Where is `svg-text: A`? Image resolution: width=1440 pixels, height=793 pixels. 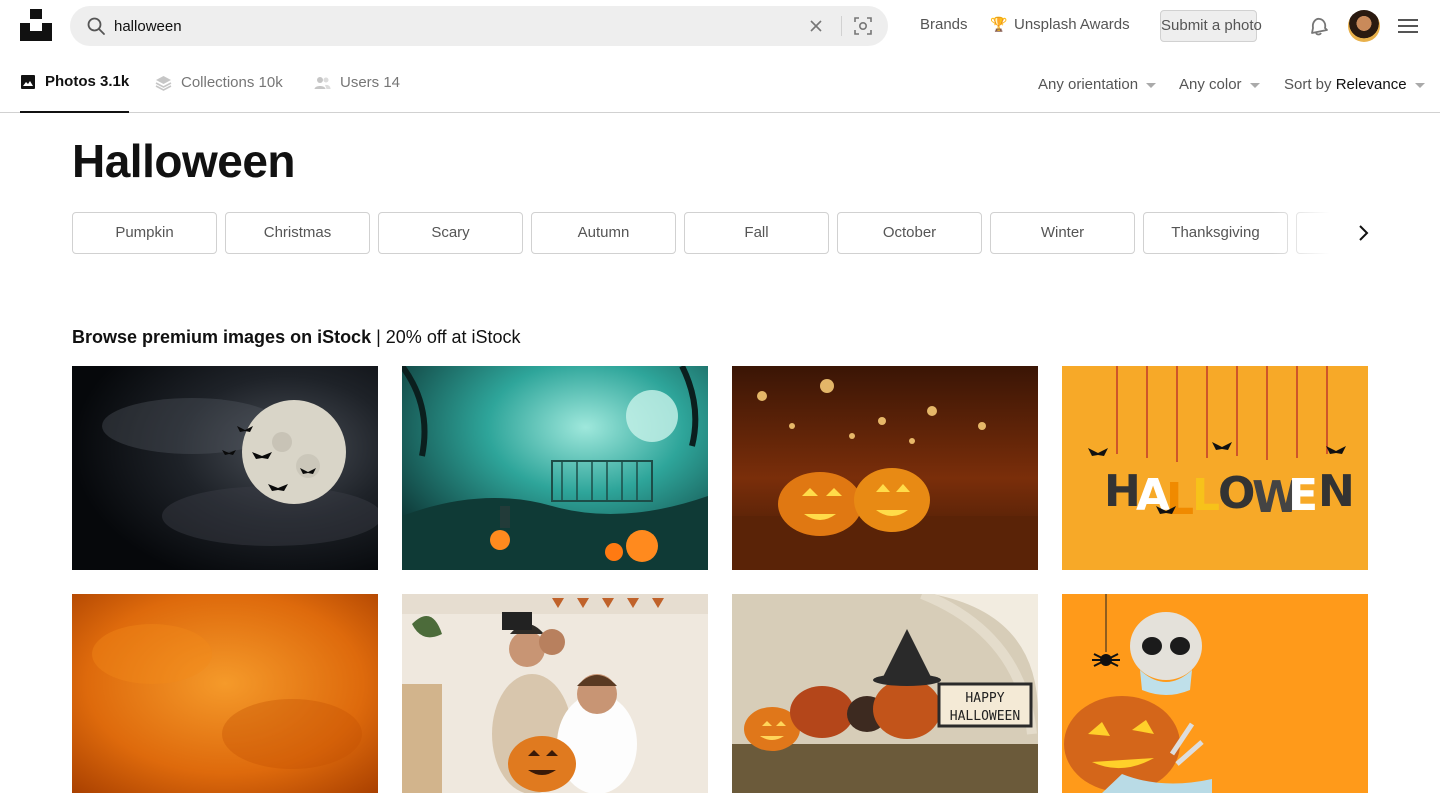 svg-text: A is located at coordinates (1153, 495).